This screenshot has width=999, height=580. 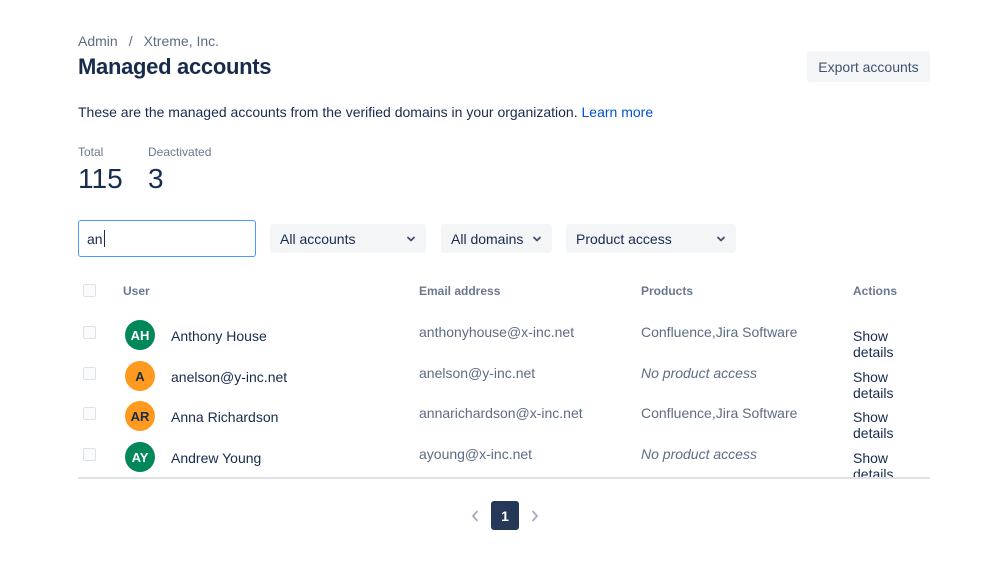 I want to click on user-email: annarichardson@x-inc.net, so click(x=501, y=413).